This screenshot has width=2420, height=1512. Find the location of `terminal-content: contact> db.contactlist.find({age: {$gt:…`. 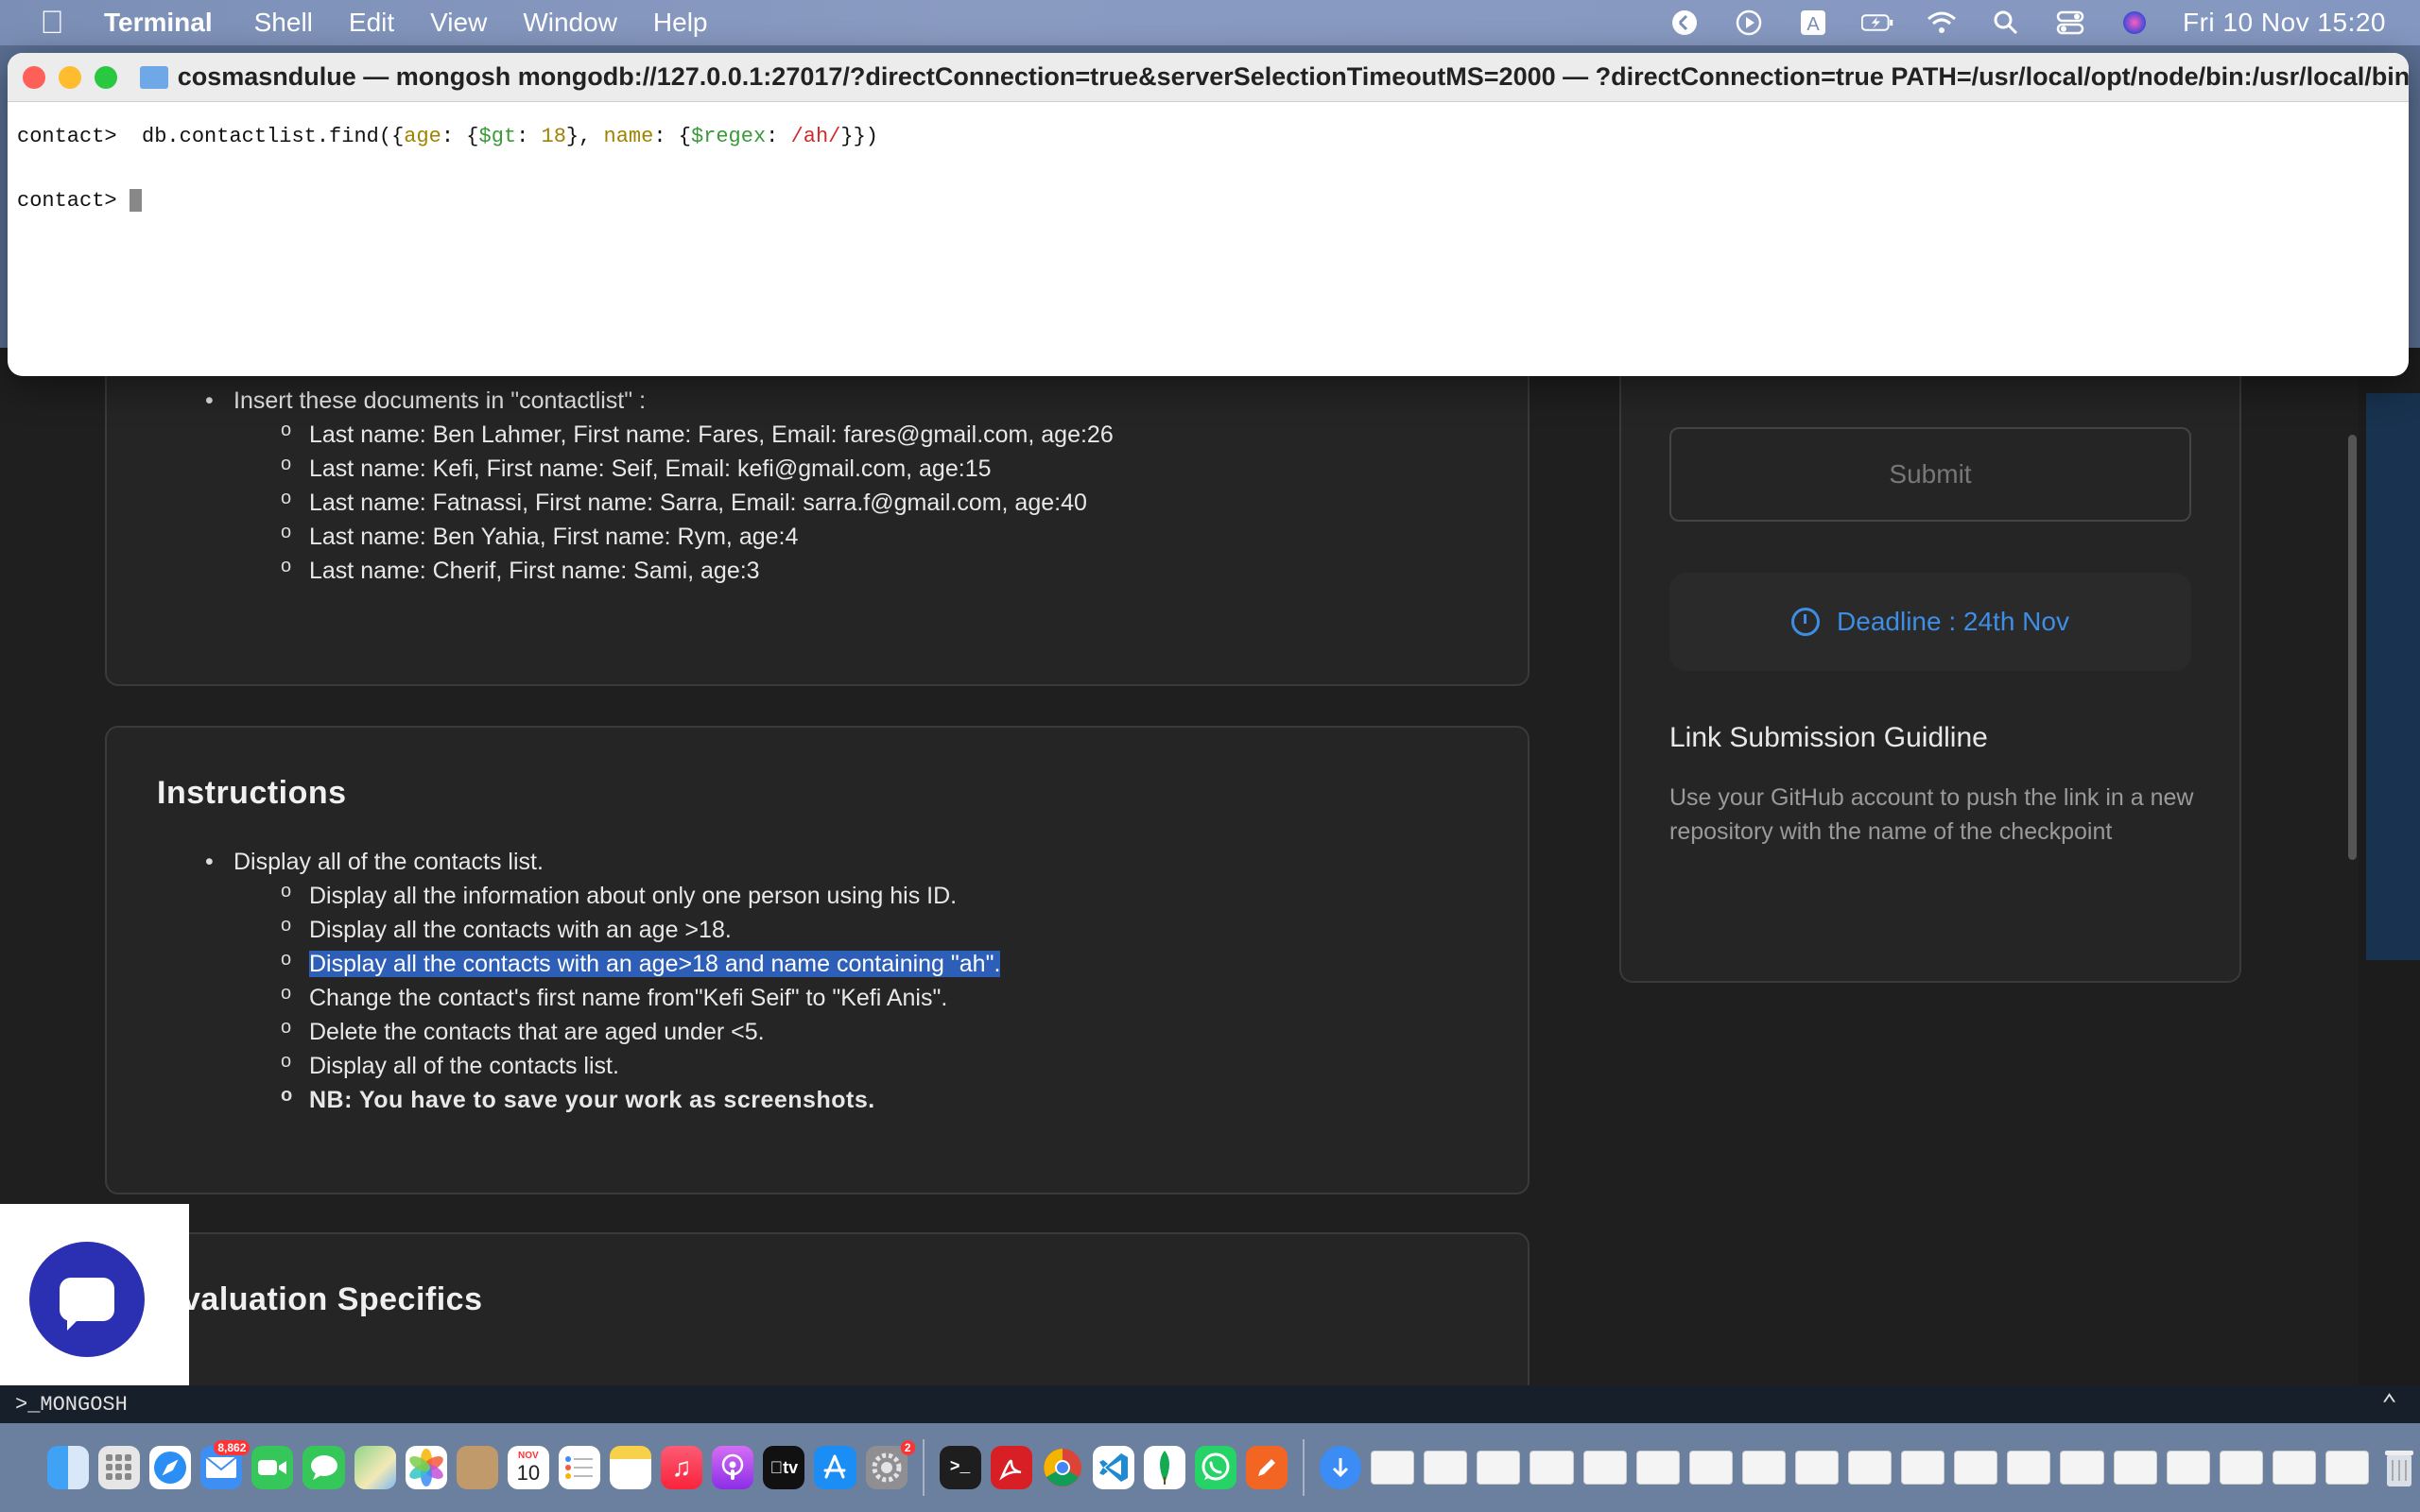

terminal-content: contact> db.contactlist.find({age: {$gt:… is located at coordinates (1208, 169).